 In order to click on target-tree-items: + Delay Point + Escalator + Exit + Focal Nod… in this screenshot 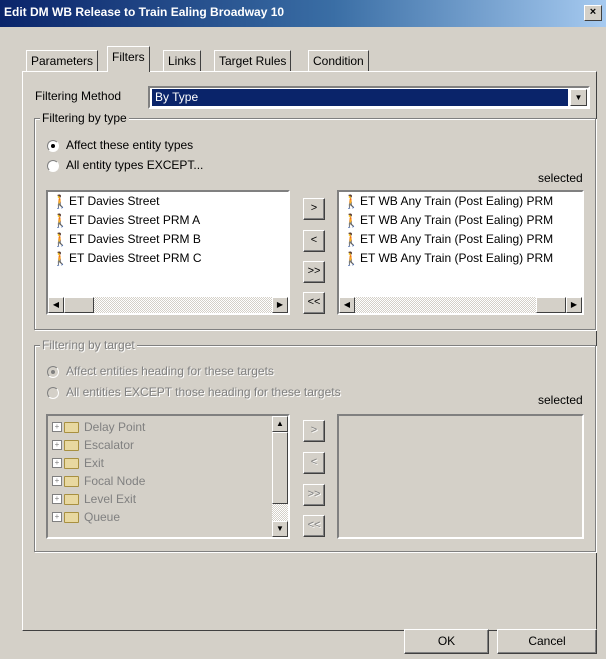, I will do `click(159, 472)`.